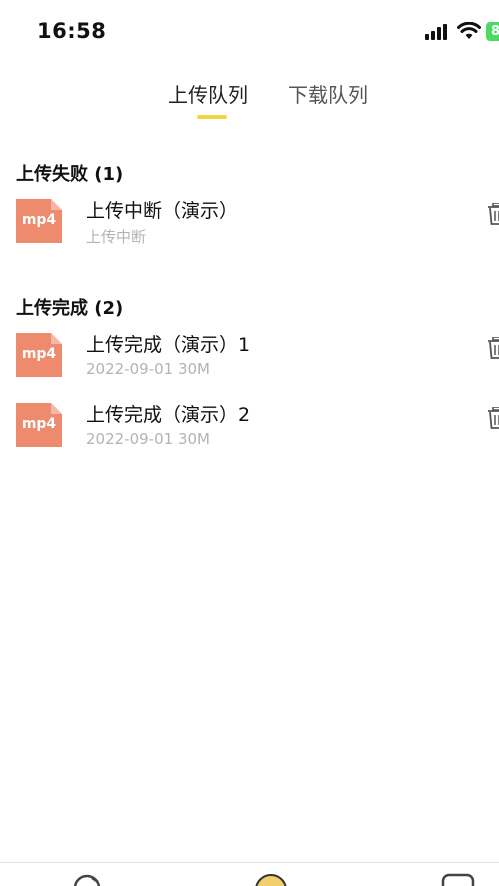 This screenshot has height=886, width=499. Describe the element at coordinates (436, 32) in the screenshot. I see `cellular-signal-icon` at that location.